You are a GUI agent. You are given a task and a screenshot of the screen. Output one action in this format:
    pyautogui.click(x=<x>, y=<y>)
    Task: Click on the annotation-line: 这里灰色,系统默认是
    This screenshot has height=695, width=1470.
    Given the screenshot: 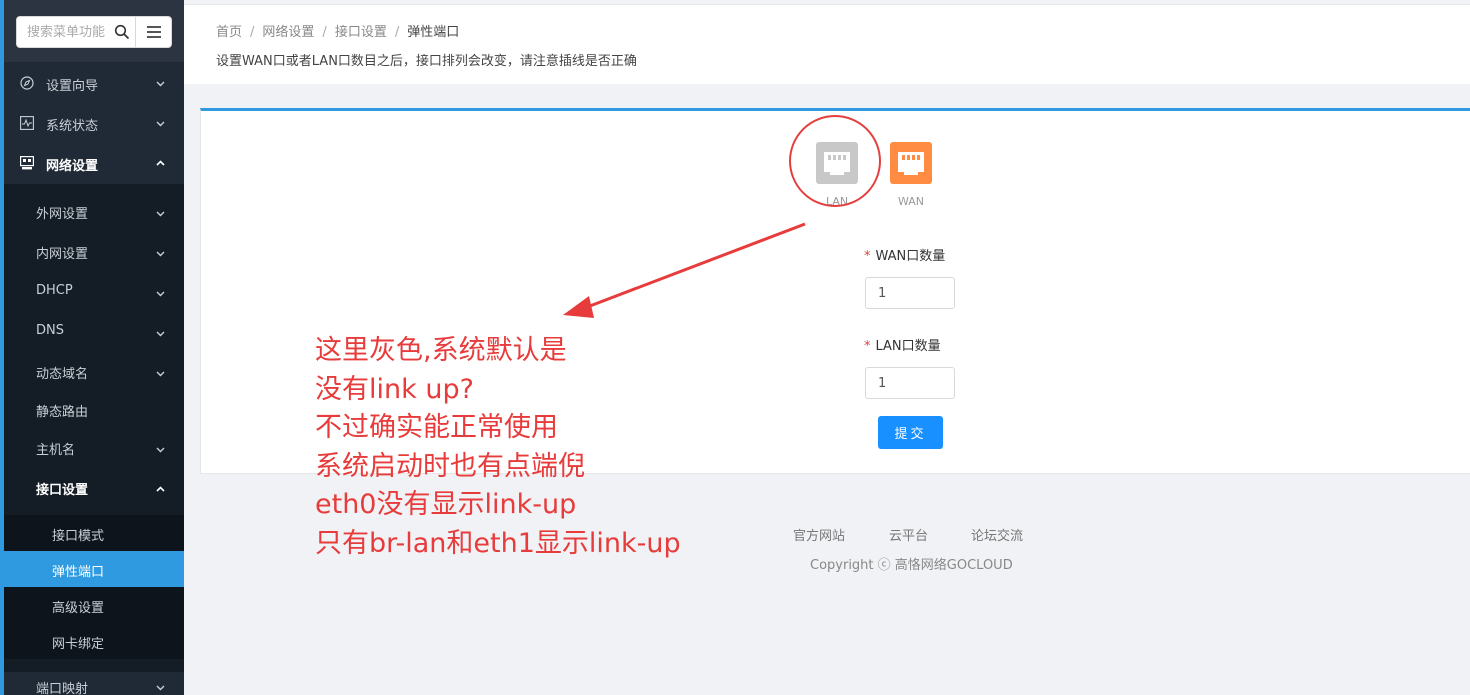 What is the action you would take?
    pyautogui.click(x=441, y=350)
    